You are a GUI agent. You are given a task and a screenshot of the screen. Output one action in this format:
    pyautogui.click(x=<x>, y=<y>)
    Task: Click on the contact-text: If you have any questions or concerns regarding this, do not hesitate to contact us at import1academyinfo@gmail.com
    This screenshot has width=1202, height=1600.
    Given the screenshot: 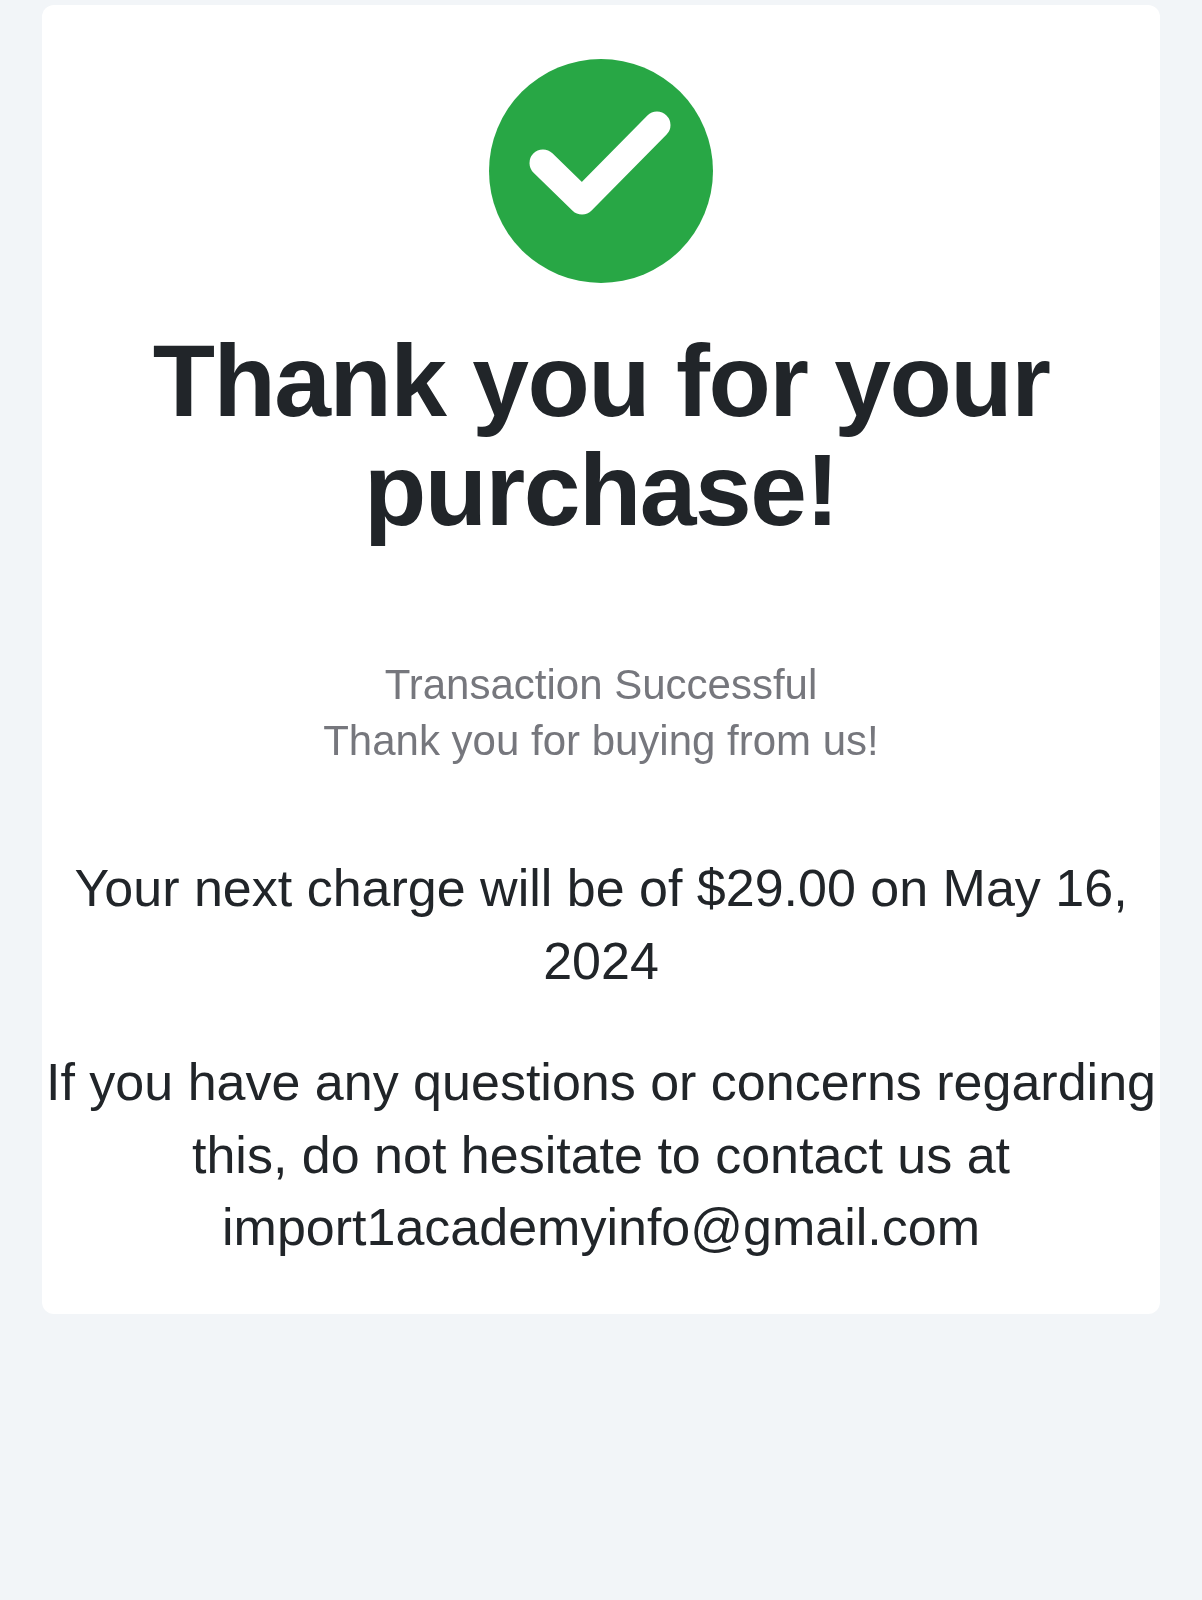 What is the action you would take?
    pyautogui.click(x=601, y=1155)
    